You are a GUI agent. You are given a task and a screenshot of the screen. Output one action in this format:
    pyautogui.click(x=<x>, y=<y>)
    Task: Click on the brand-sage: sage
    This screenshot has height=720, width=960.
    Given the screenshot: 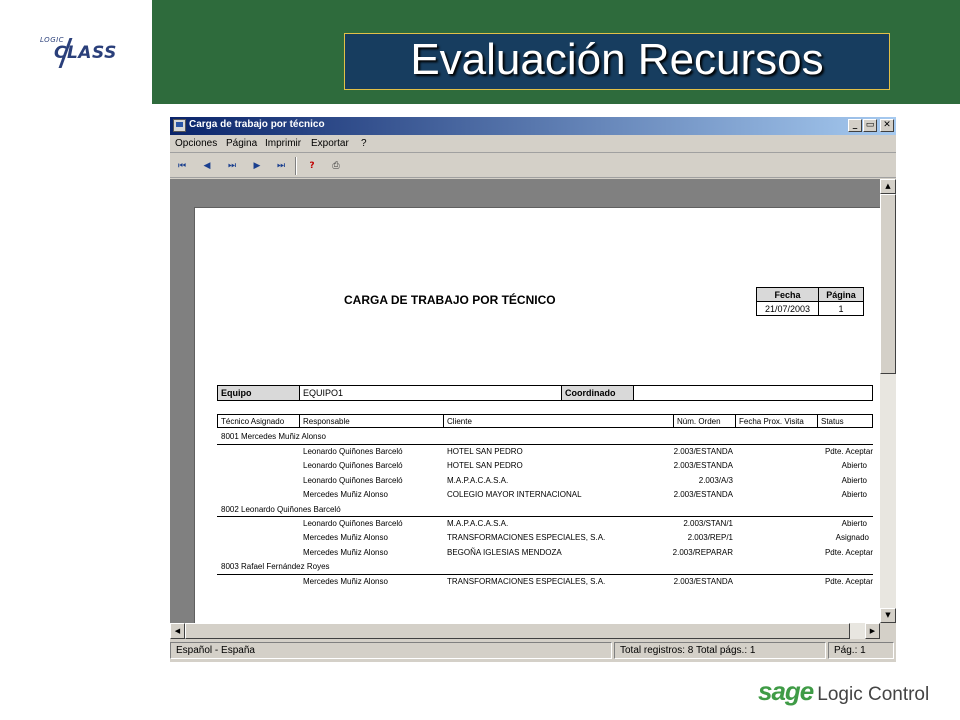 What is the action you would take?
    pyautogui.click(x=786, y=691)
    